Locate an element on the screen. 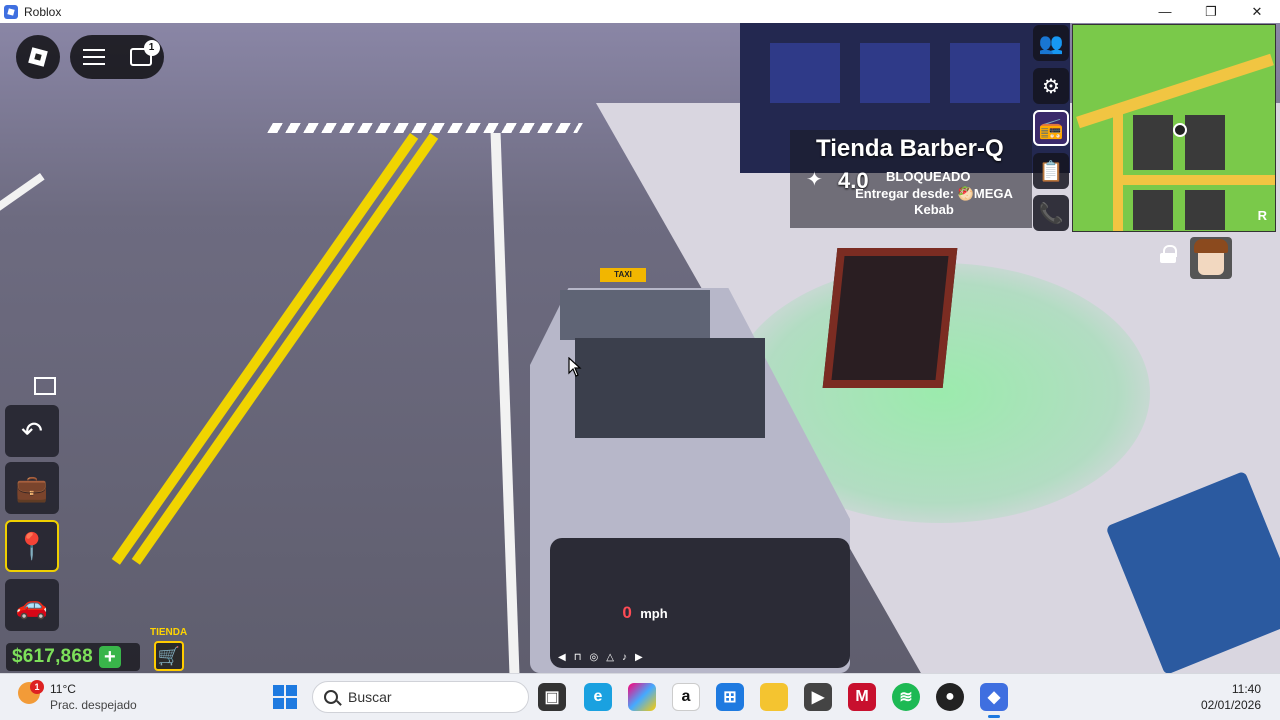 The image size is (1280, 720). edge-icon: e is located at coordinates (598, 697).